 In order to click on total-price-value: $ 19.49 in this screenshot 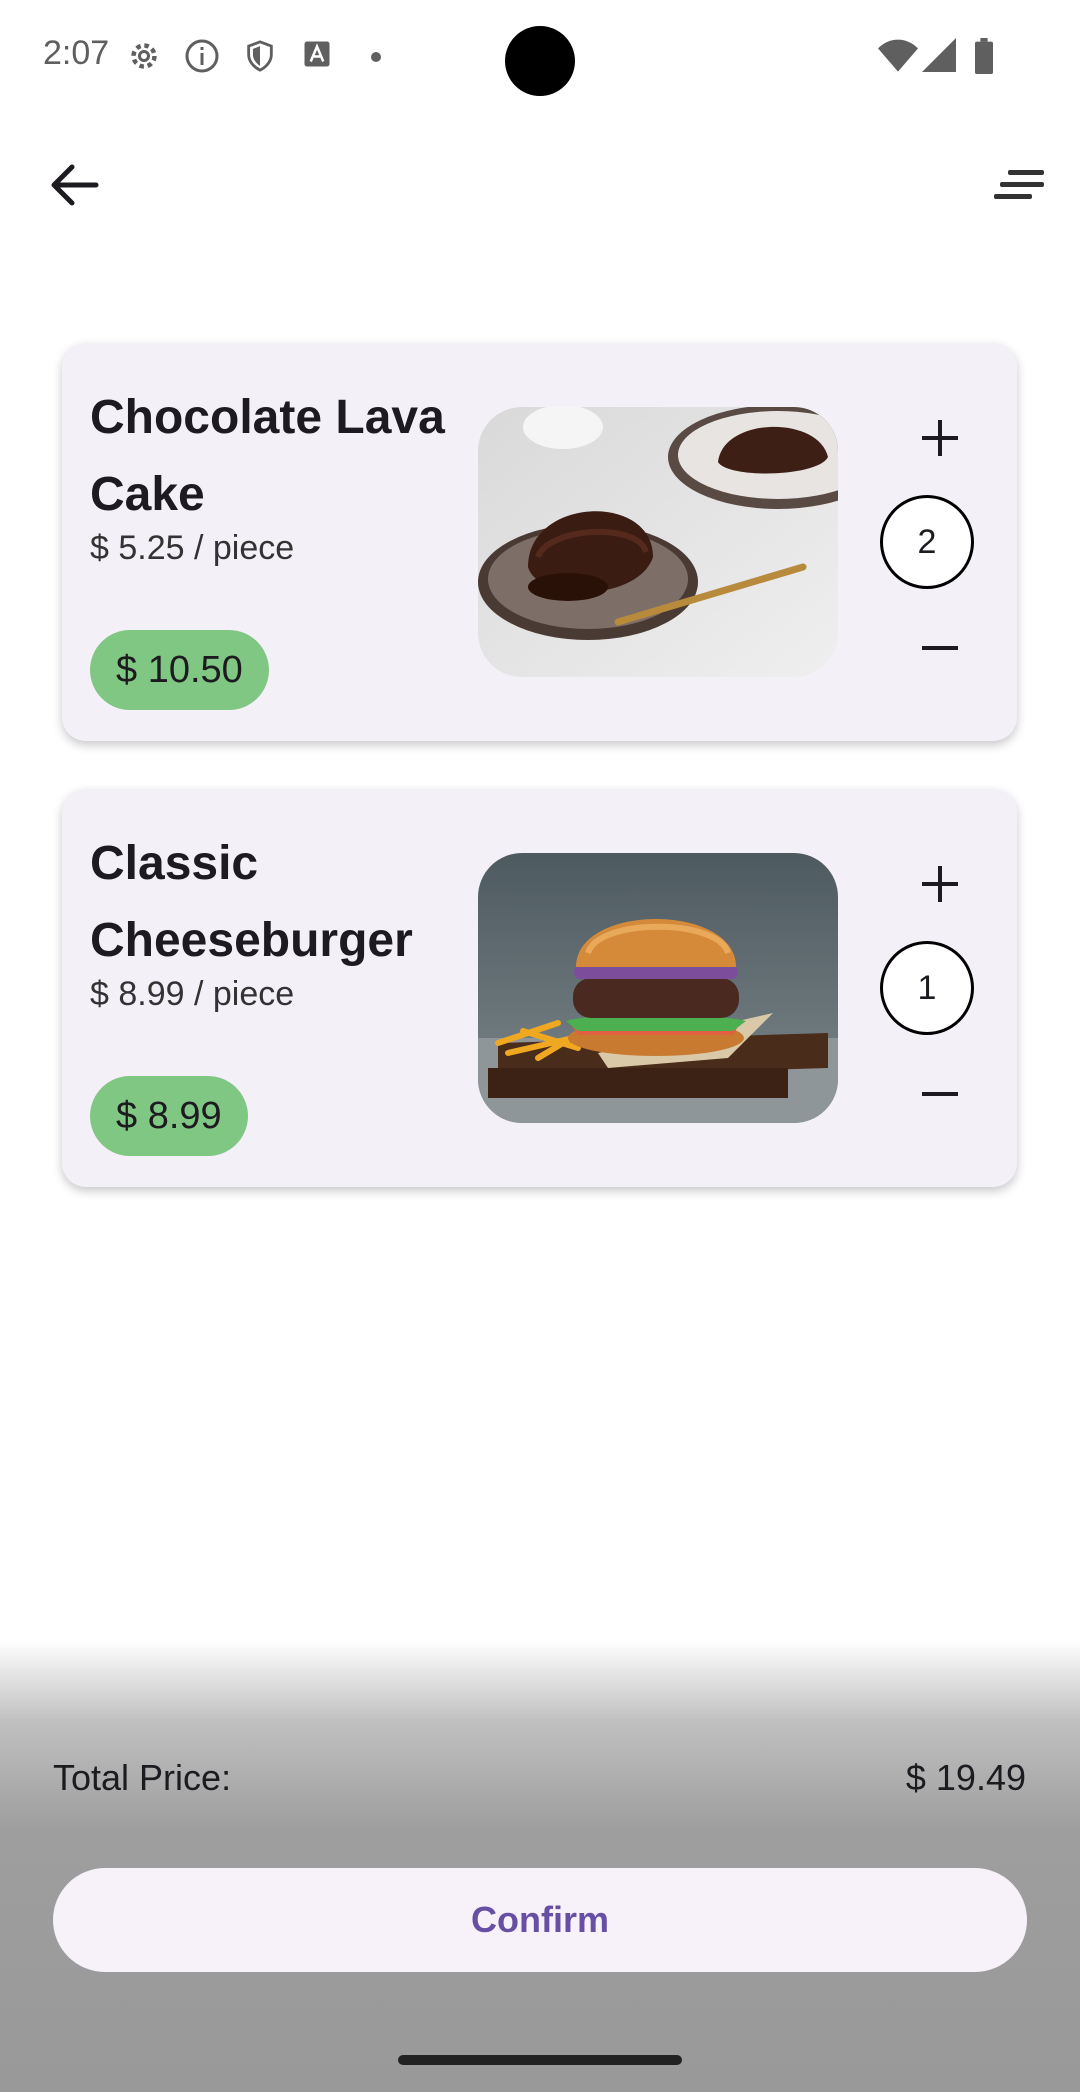, I will do `click(965, 1777)`.